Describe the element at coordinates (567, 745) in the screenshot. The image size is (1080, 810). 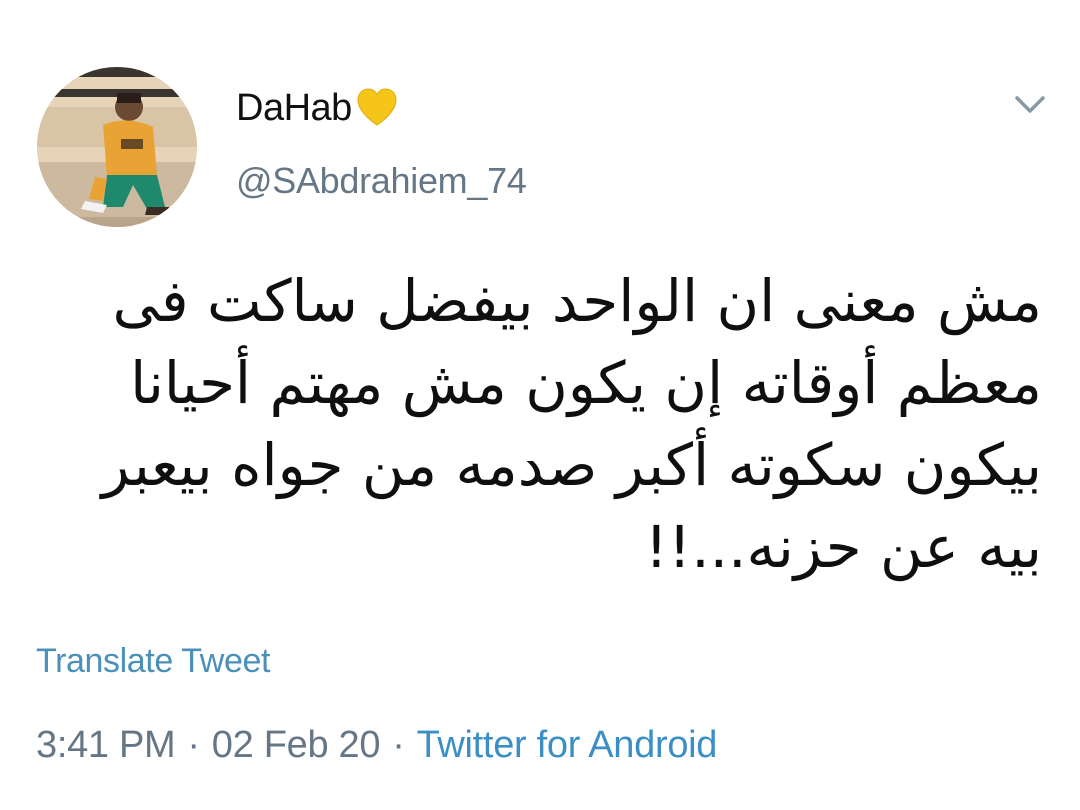
I see `tweet-source-link: Twitter for Android` at that location.